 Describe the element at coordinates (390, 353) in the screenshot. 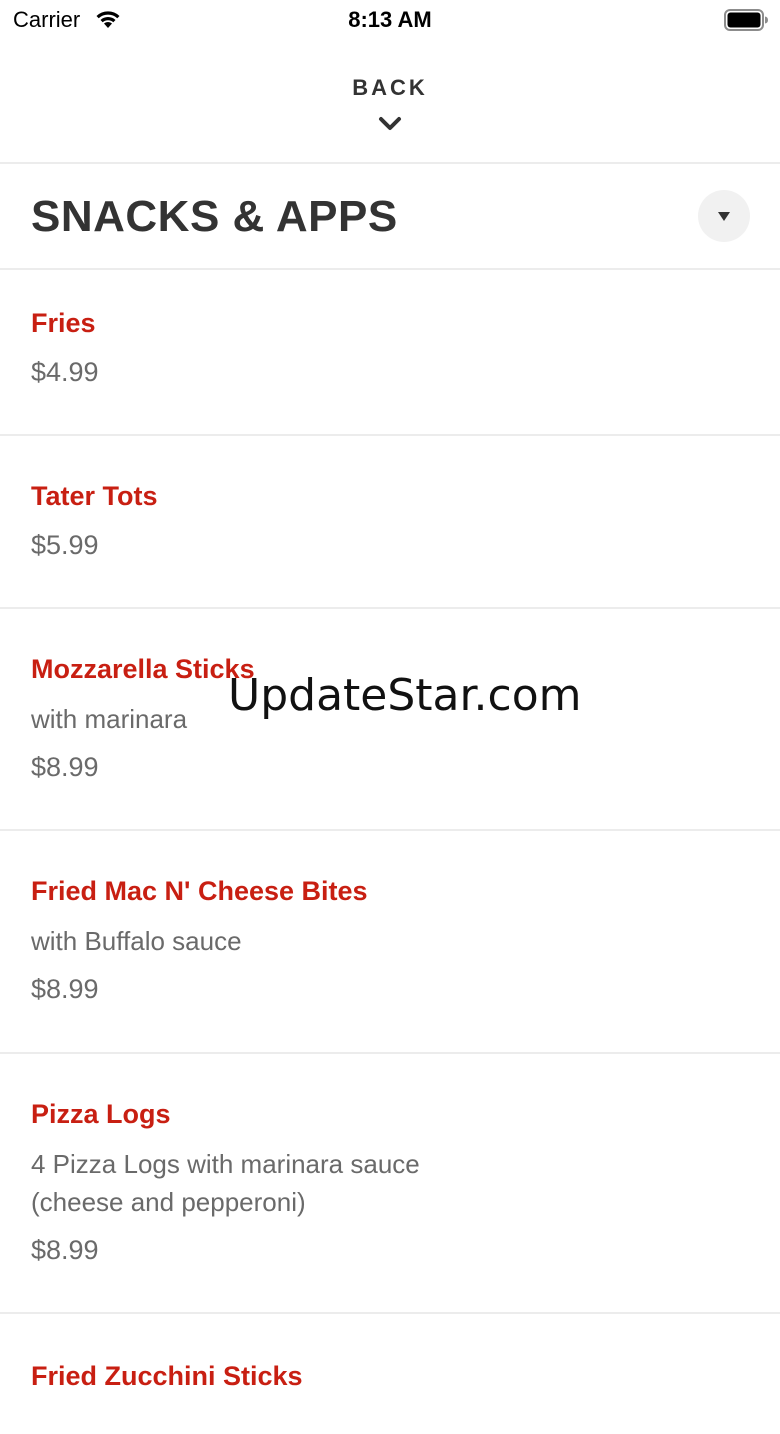

I see `menu-item: Fries $4.99` at that location.